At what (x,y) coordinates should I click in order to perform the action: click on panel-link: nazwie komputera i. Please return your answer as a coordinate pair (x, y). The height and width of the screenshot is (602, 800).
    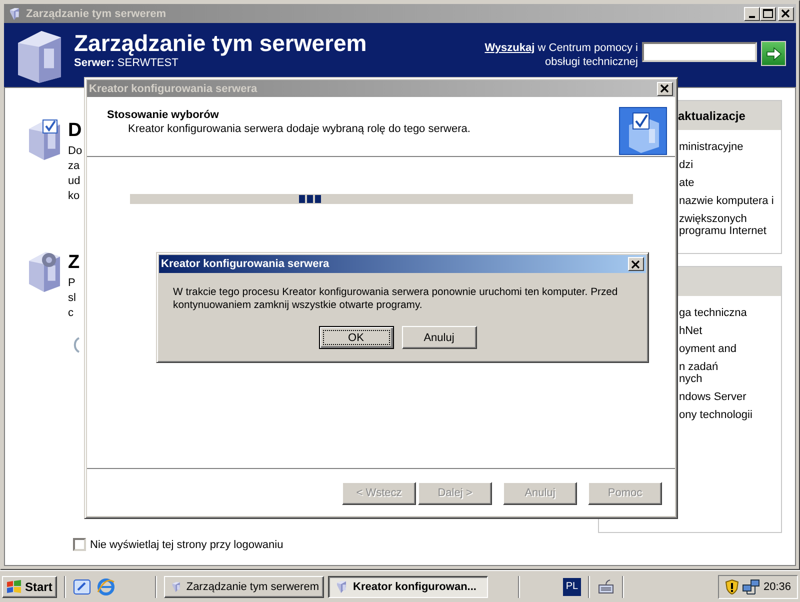
    Looking at the image, I should click on (726, 201).